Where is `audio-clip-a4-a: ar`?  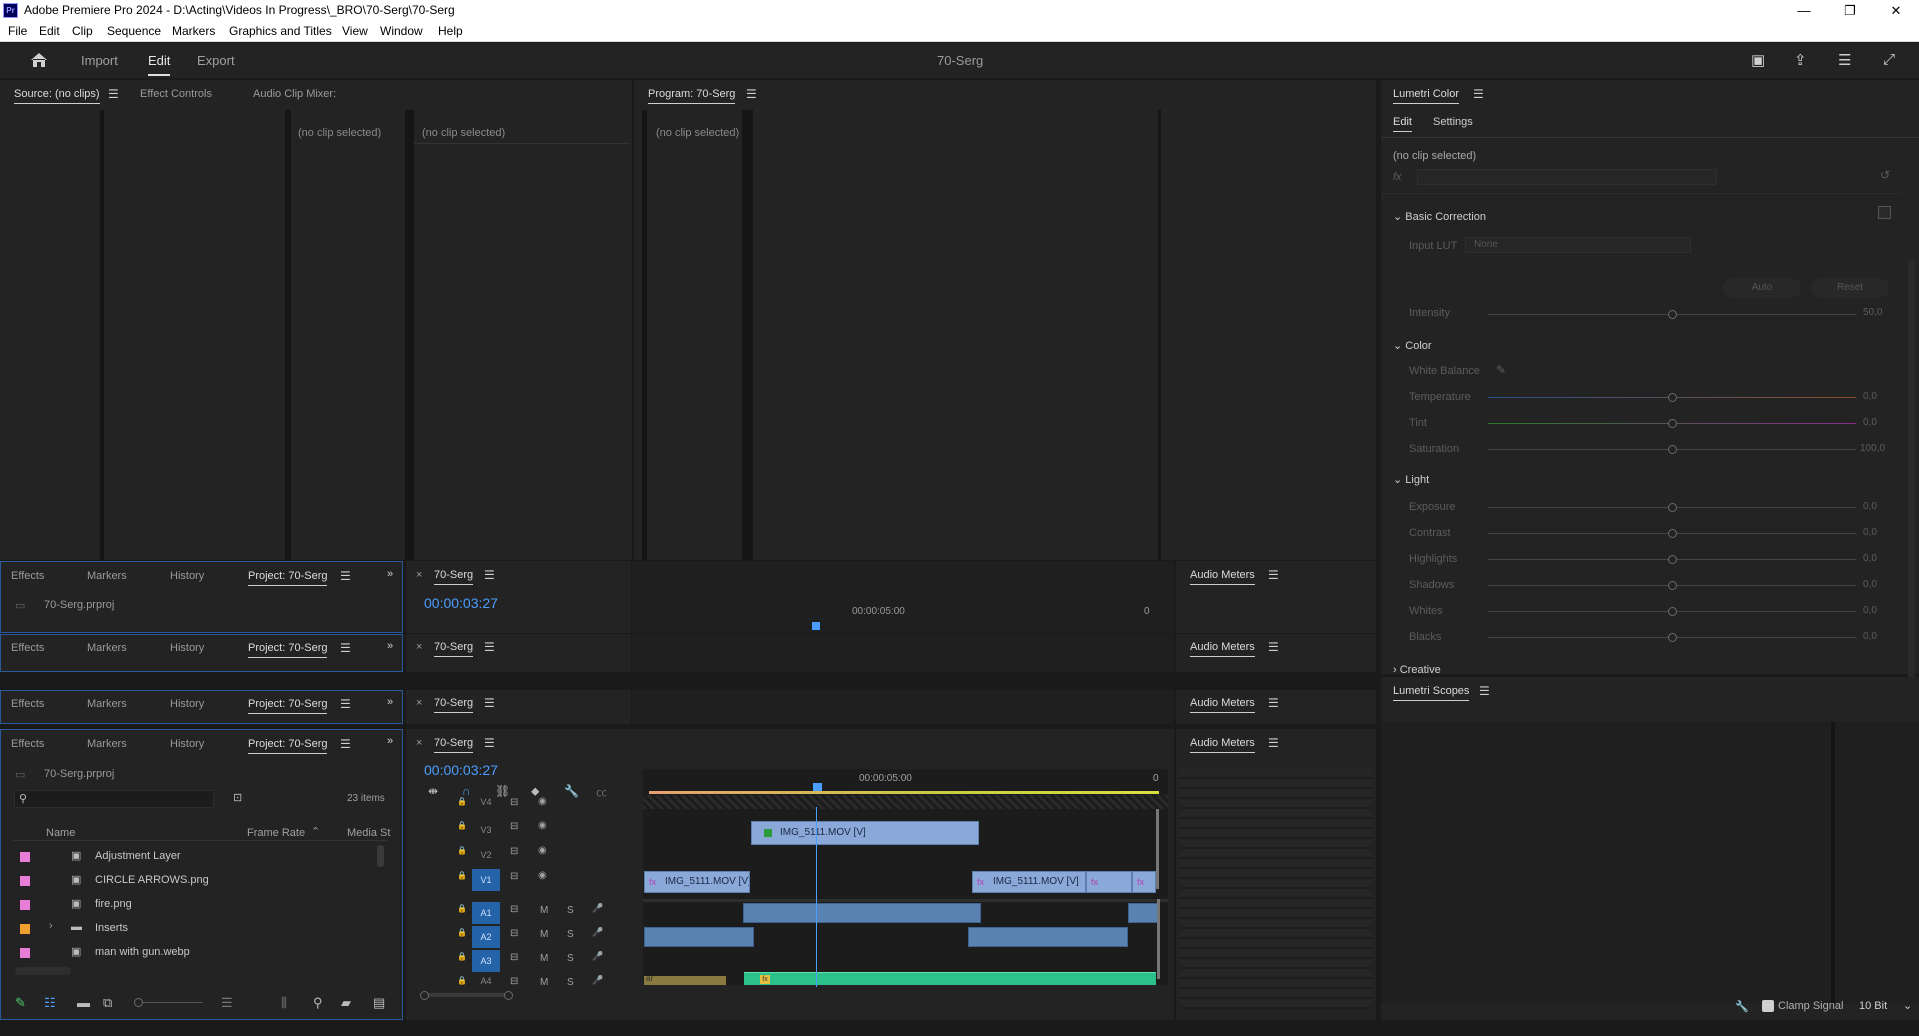 audio-clip-a4-a: ar is located at coordinates (685, 979).